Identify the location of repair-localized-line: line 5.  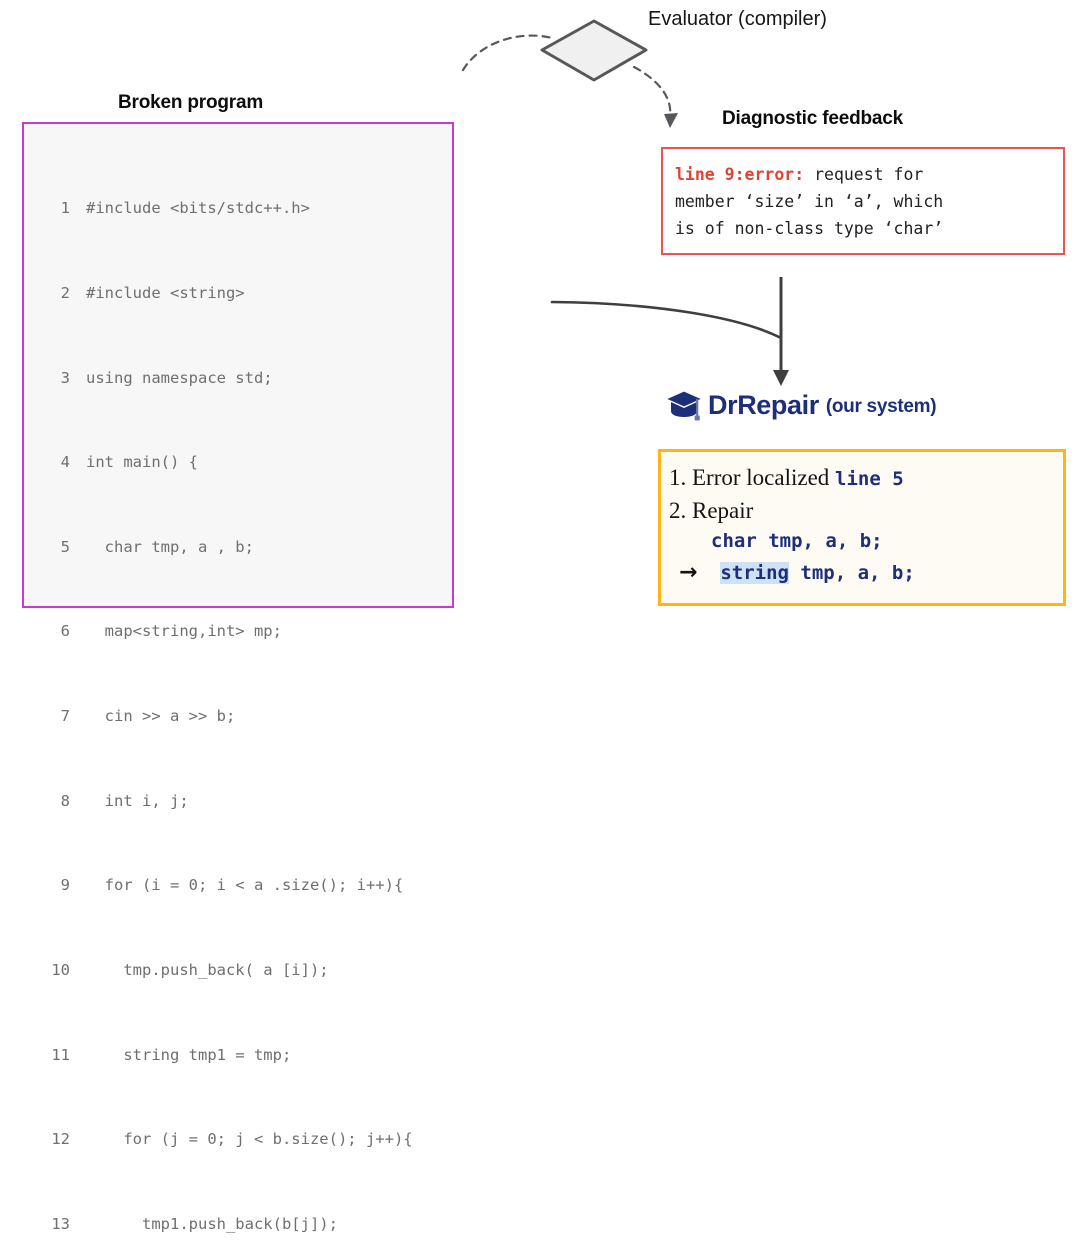
(869, 479).